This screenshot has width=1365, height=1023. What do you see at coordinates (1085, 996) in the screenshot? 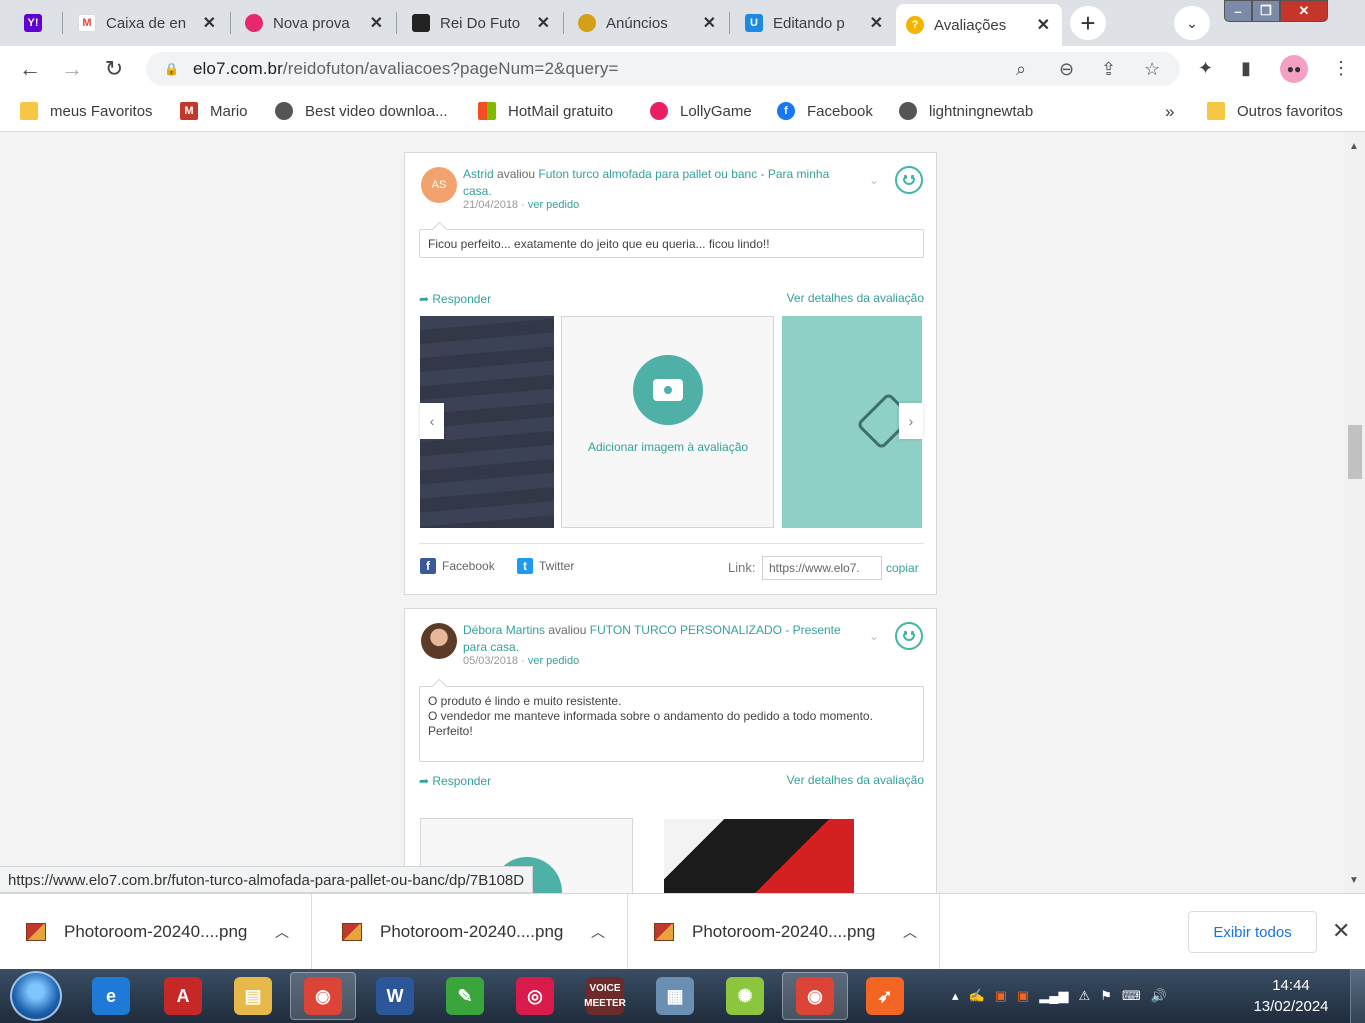
I see `notification-icon: ⚠` at bounding box center [1085, 996].